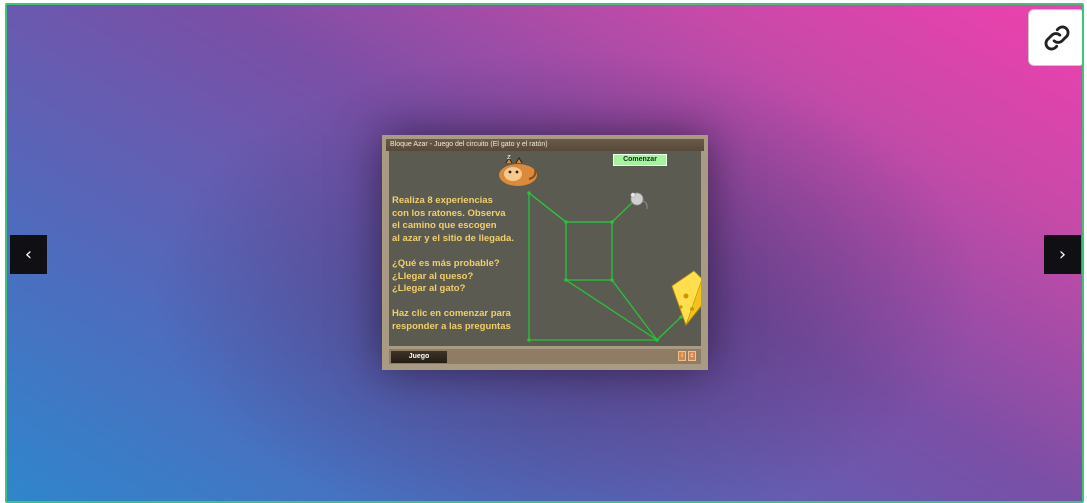  I want to click on instruction-line: ¿Qué es más probable?, so click(446, 263).